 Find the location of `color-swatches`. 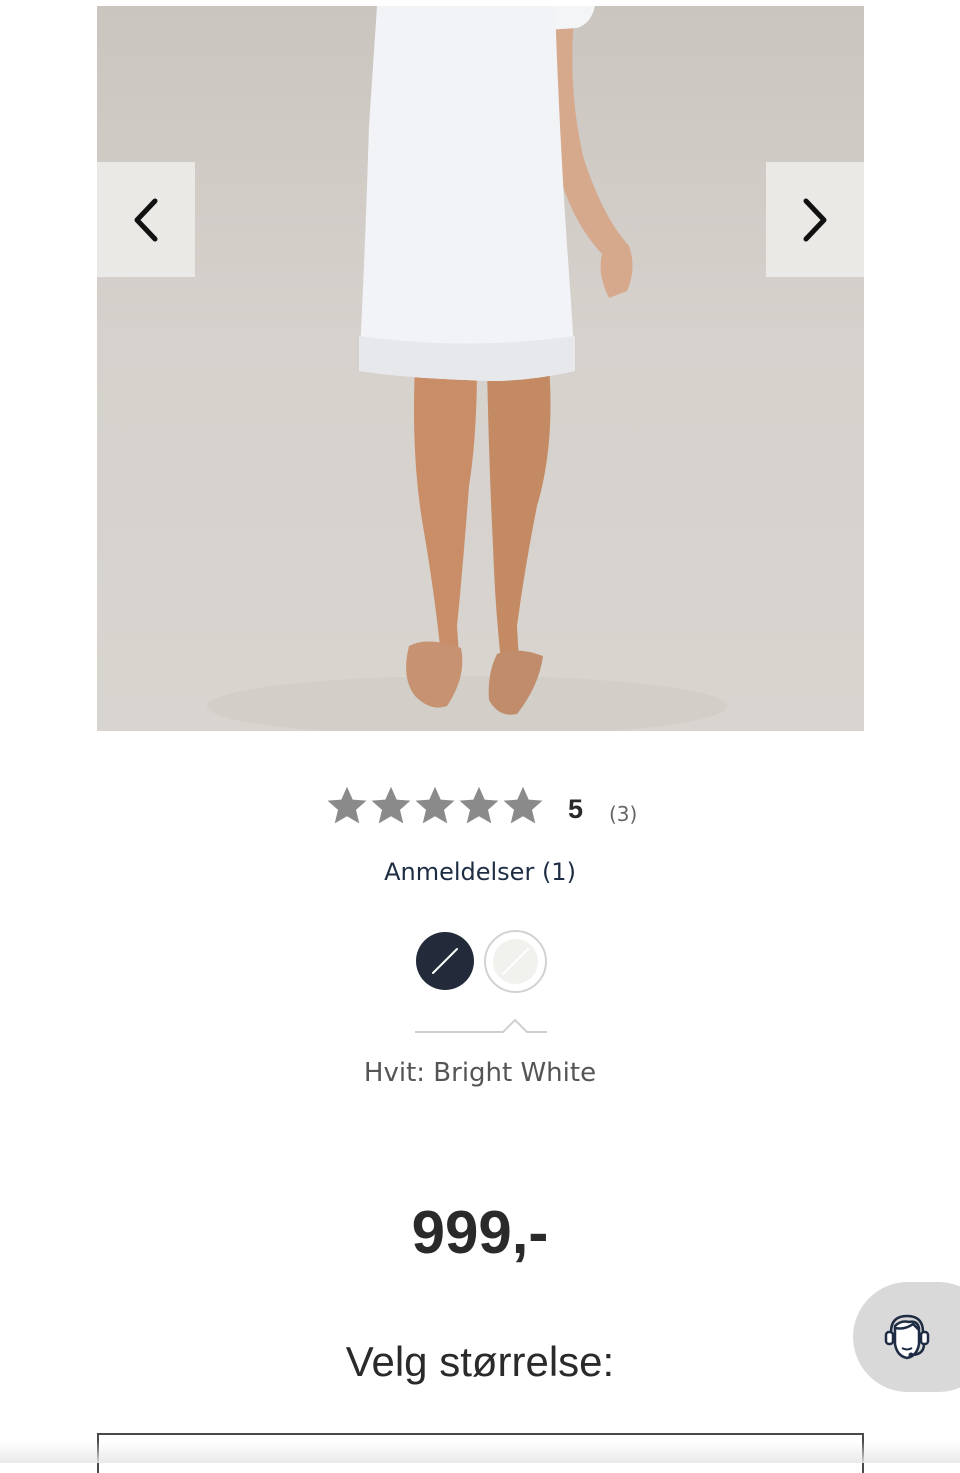

color-swatches is located at coordinates (480, 962).